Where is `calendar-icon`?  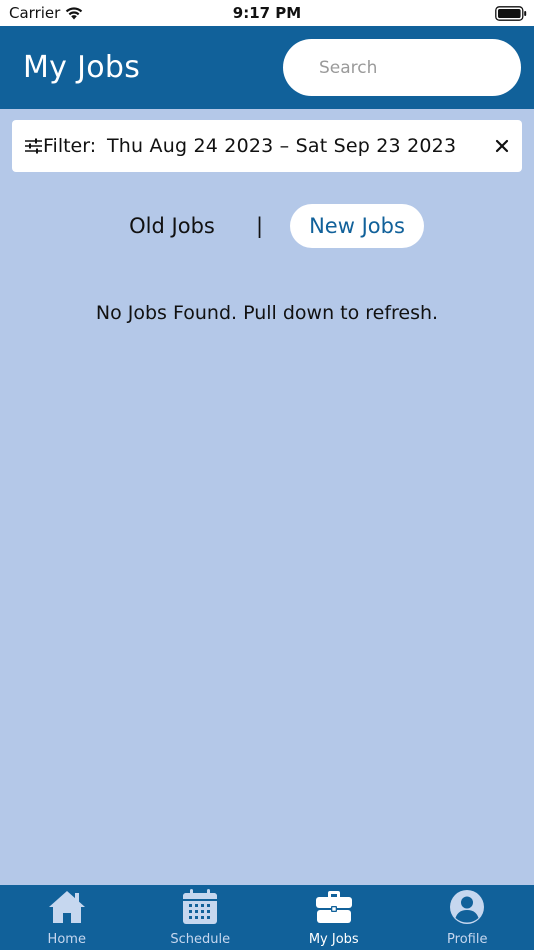 calendar-icon is located at coordinates (200, 906).